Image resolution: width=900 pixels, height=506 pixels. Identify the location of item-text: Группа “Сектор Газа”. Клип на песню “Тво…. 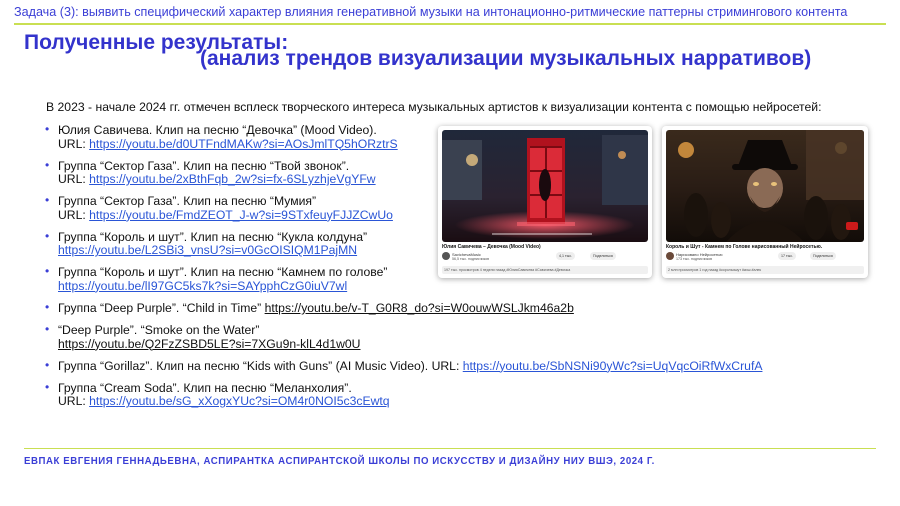
(204, 165).